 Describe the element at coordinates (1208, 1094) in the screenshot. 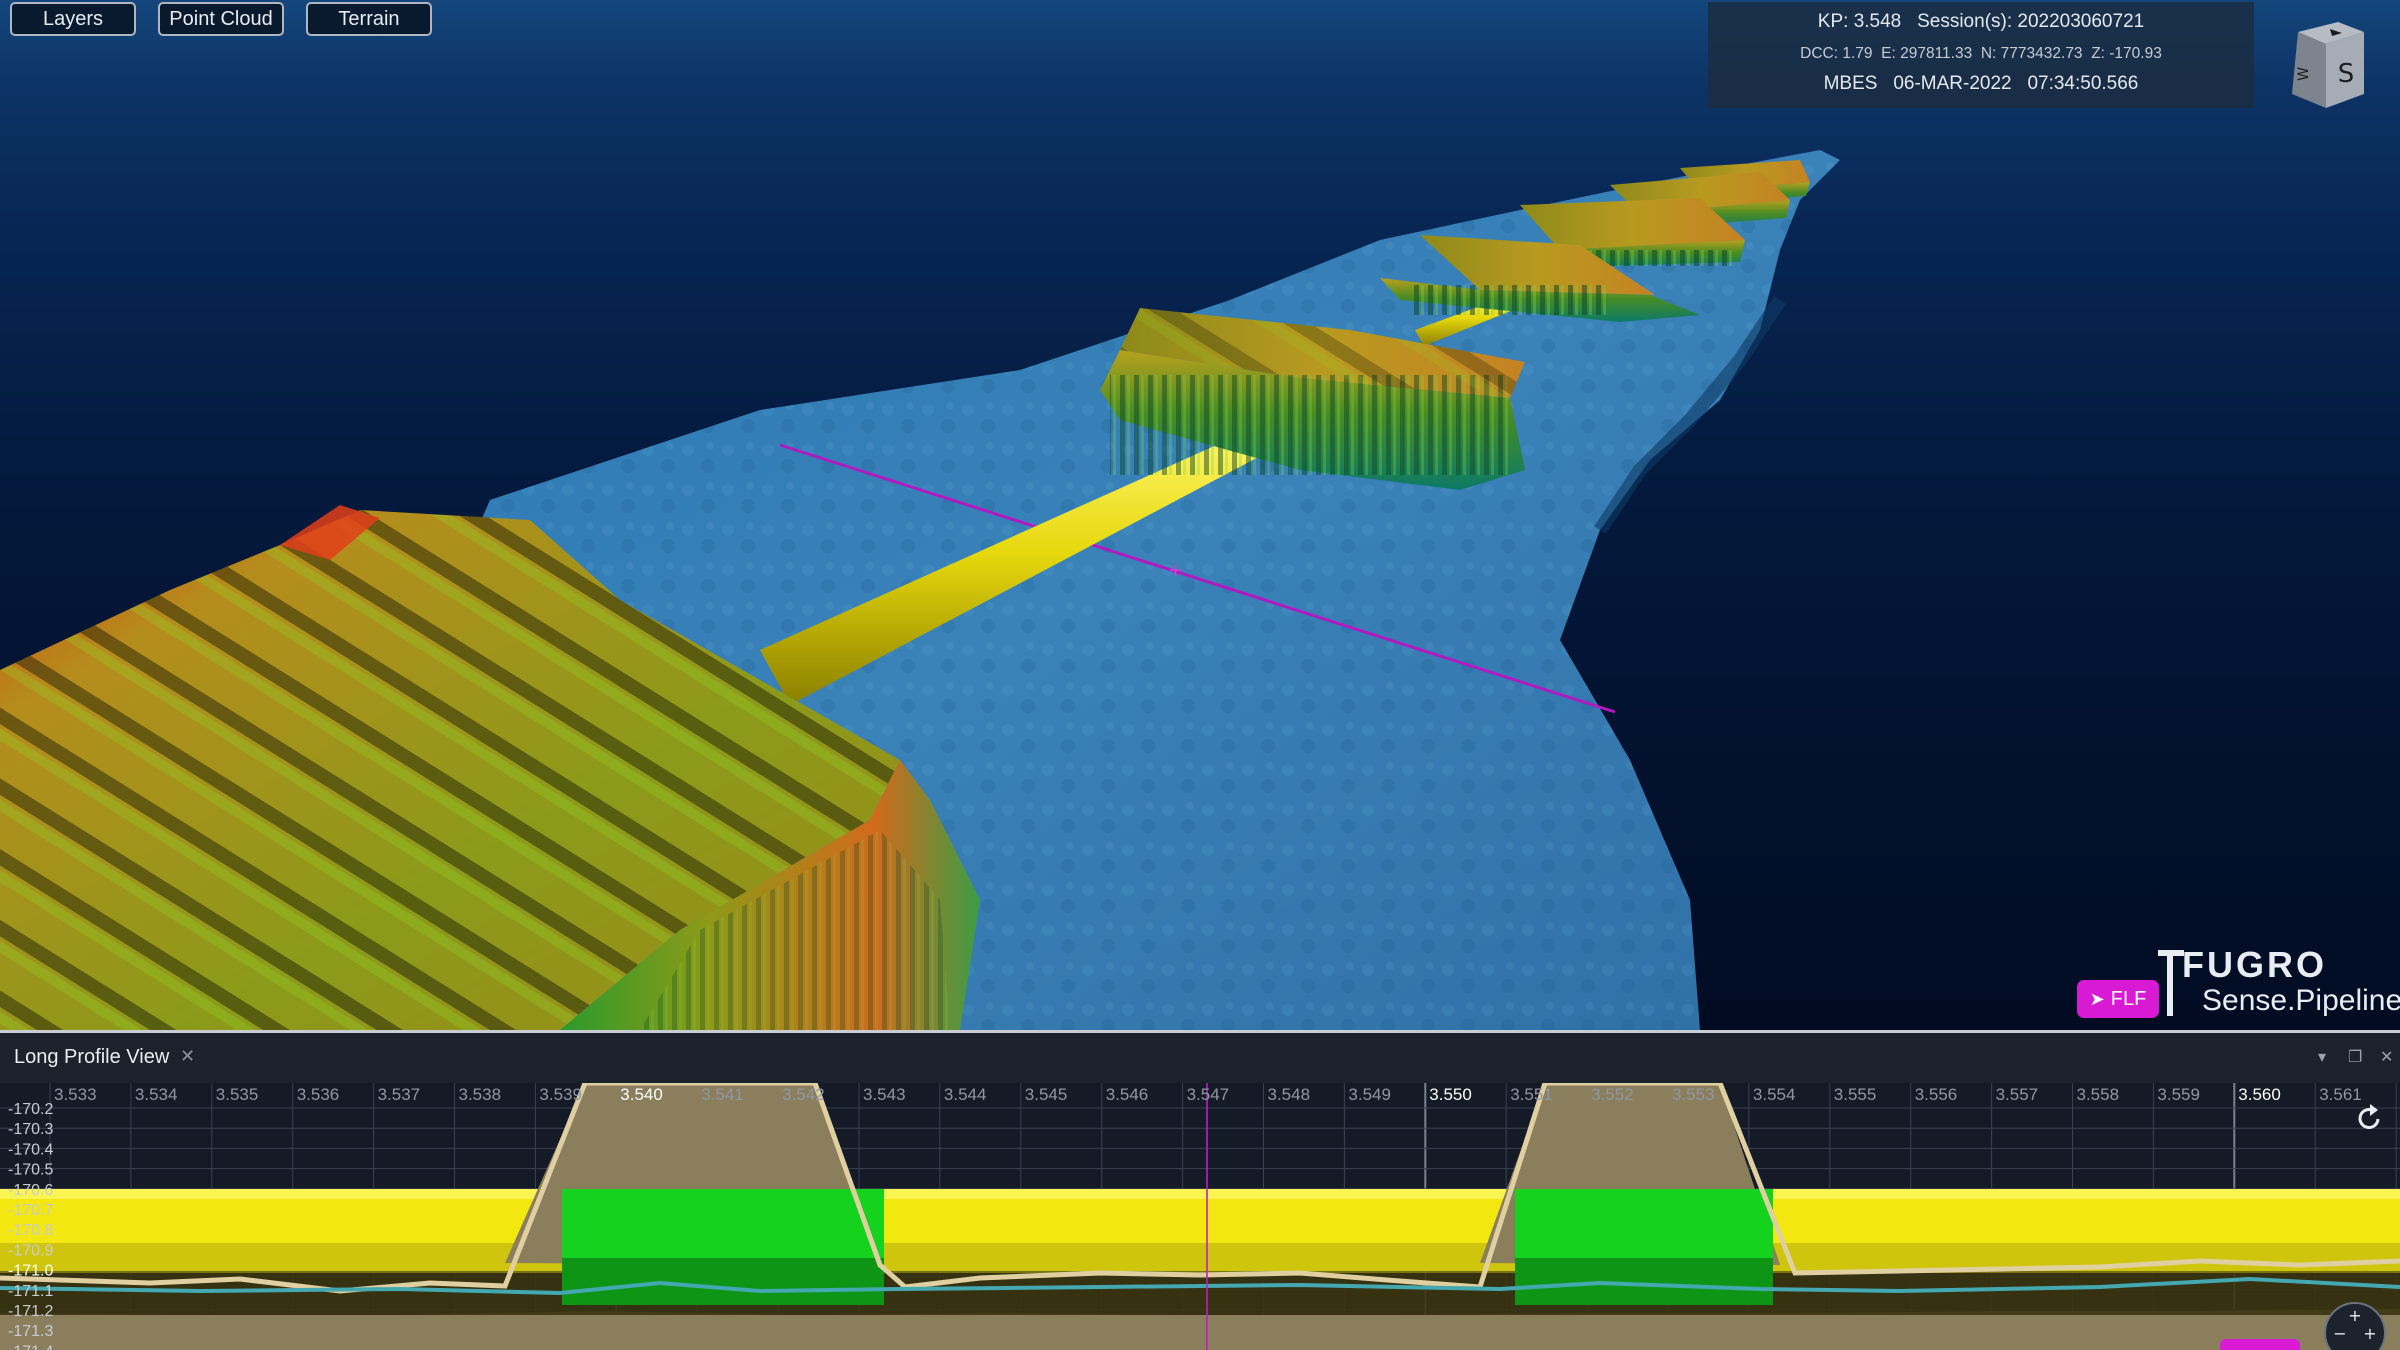

I see `kp-tick-label: 3.547` at that location.